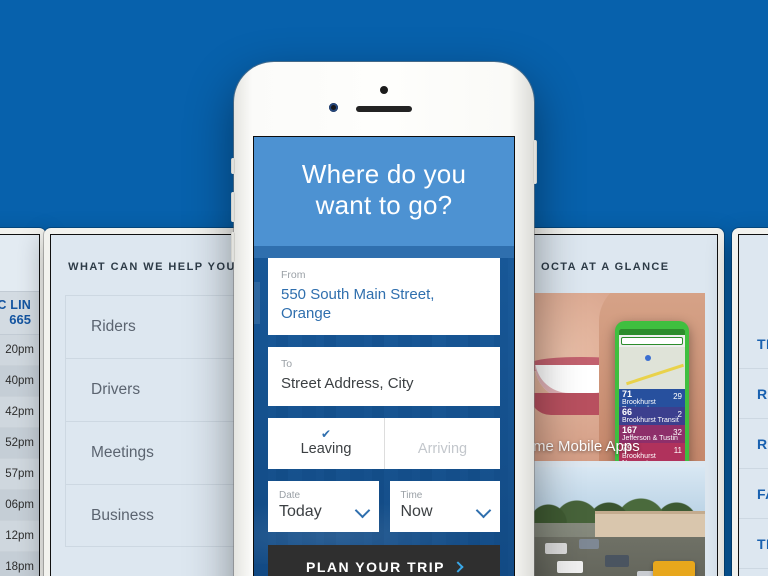 This screenshot has height=576, width=768. Describe the element at coordinates (442, 434) in the screenshot. I see `check-icon-placeholder` at that location.